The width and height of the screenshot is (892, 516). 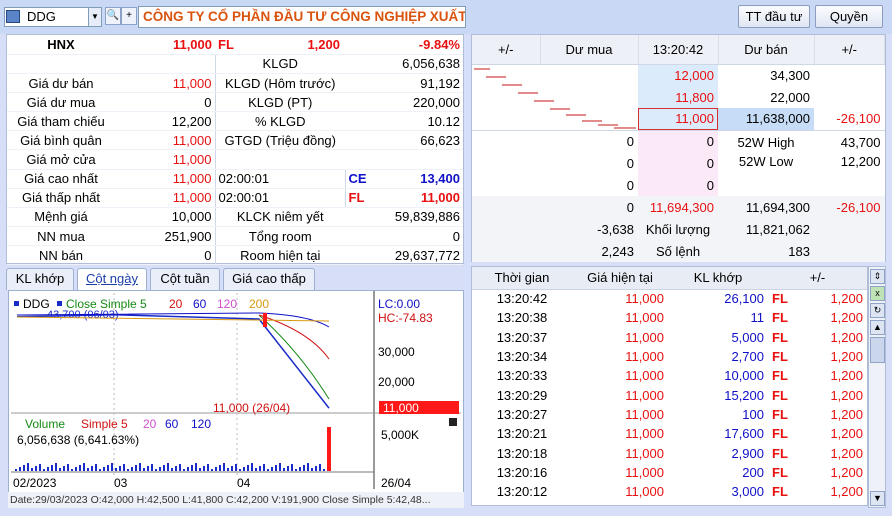 What do you see at coordinates (404, 255) in the screenshot?
I see `room-now-value: 29,637,772` at bounding box center [404, 255].